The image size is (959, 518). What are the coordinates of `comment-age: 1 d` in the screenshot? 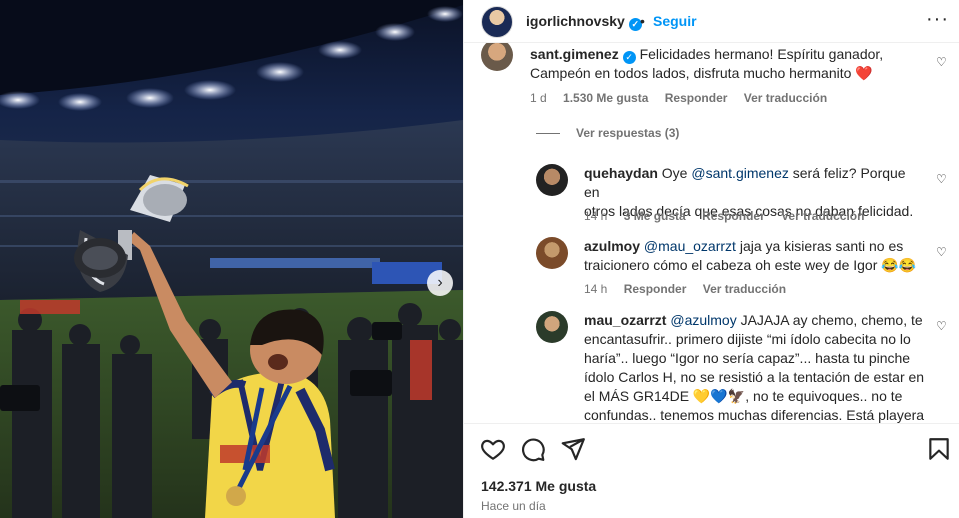 It's located at (538, 98).